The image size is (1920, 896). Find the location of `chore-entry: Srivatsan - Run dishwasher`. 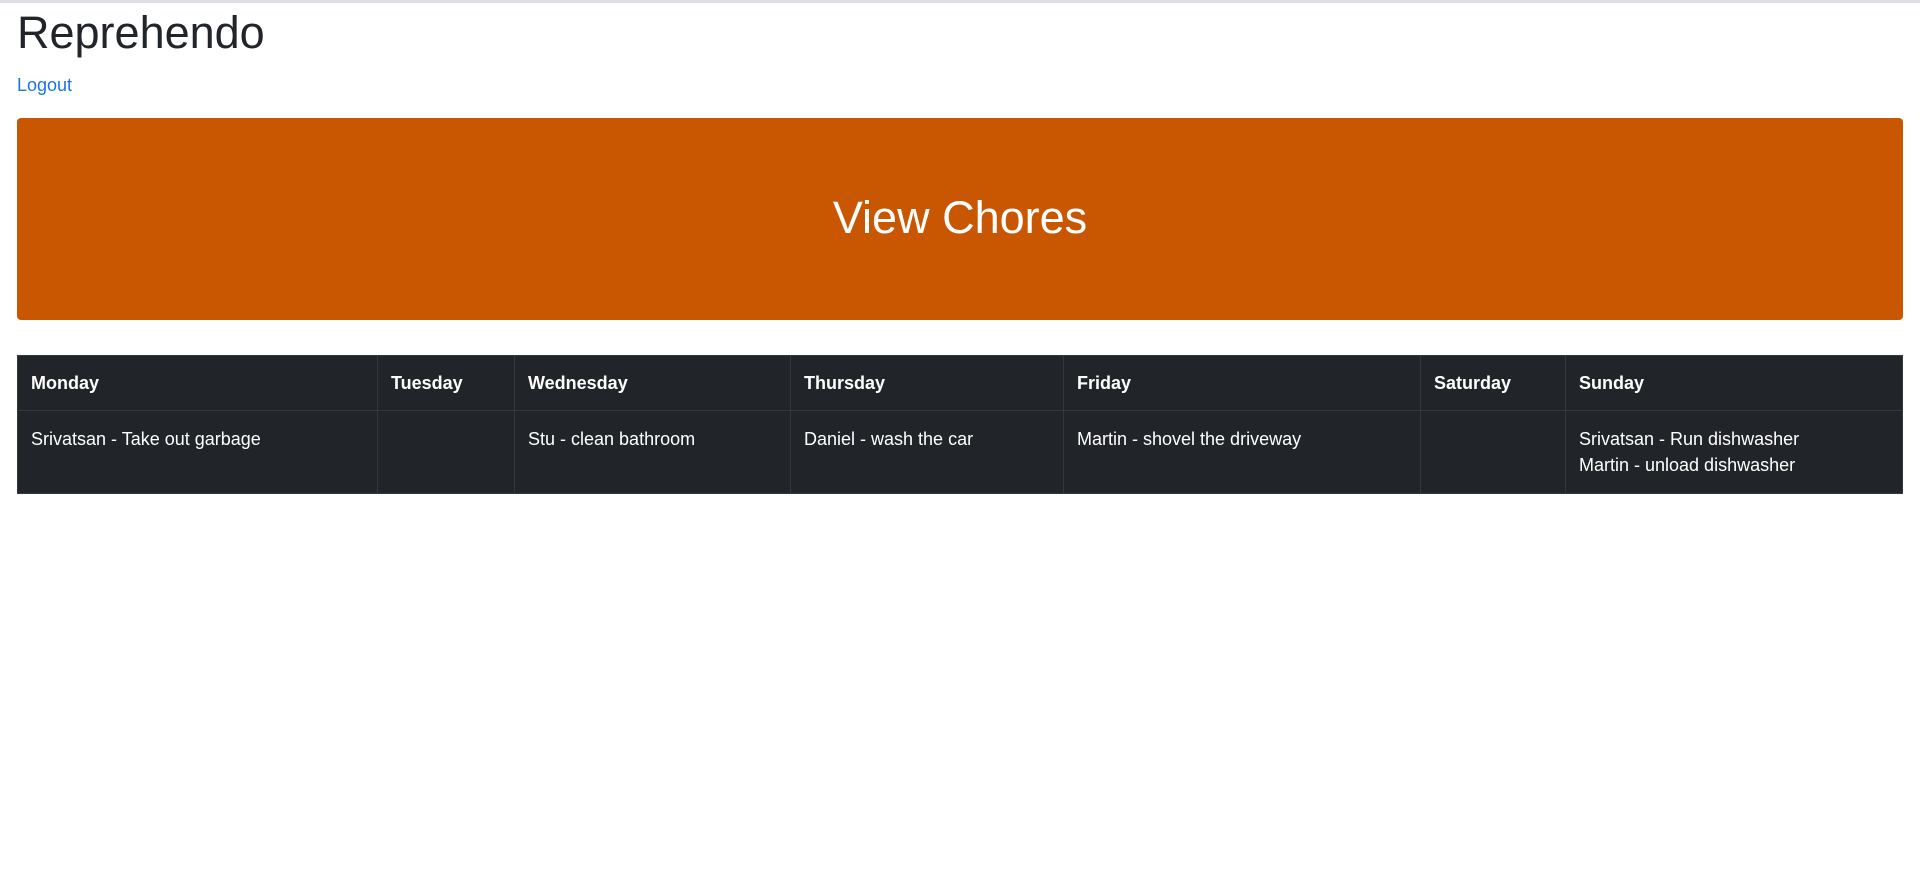

chore-entry: Srivatsan - Run dishwasher is located at coordinates (1689, 439).